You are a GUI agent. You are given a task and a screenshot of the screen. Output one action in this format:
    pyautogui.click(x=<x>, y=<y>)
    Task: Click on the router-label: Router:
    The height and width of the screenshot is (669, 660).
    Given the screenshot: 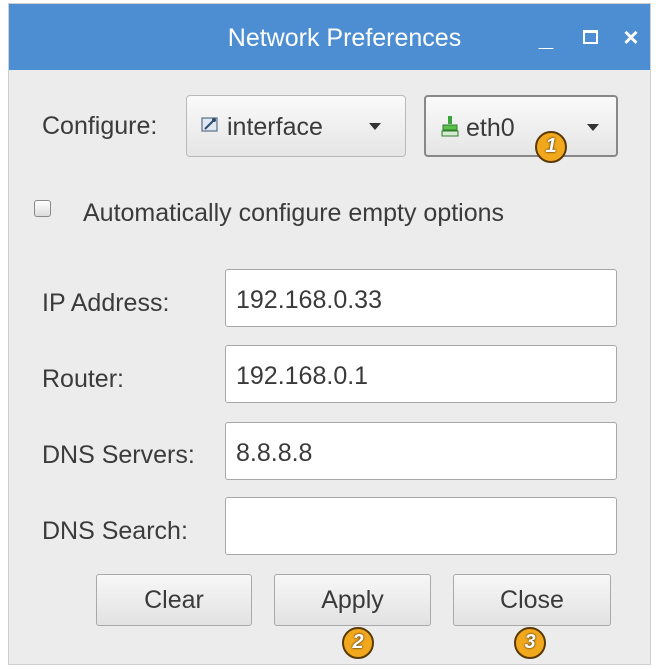 What is the action you would take?
    pyautogui.click(x=83, y=379)
    